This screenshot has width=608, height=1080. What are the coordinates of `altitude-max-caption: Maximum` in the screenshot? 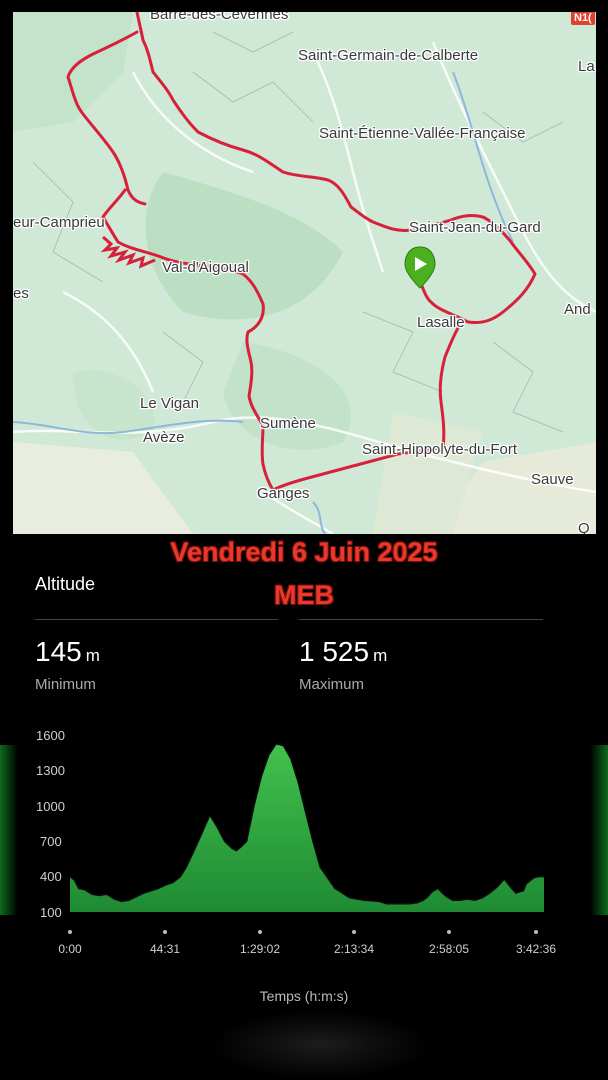 It's located at (332, 684).